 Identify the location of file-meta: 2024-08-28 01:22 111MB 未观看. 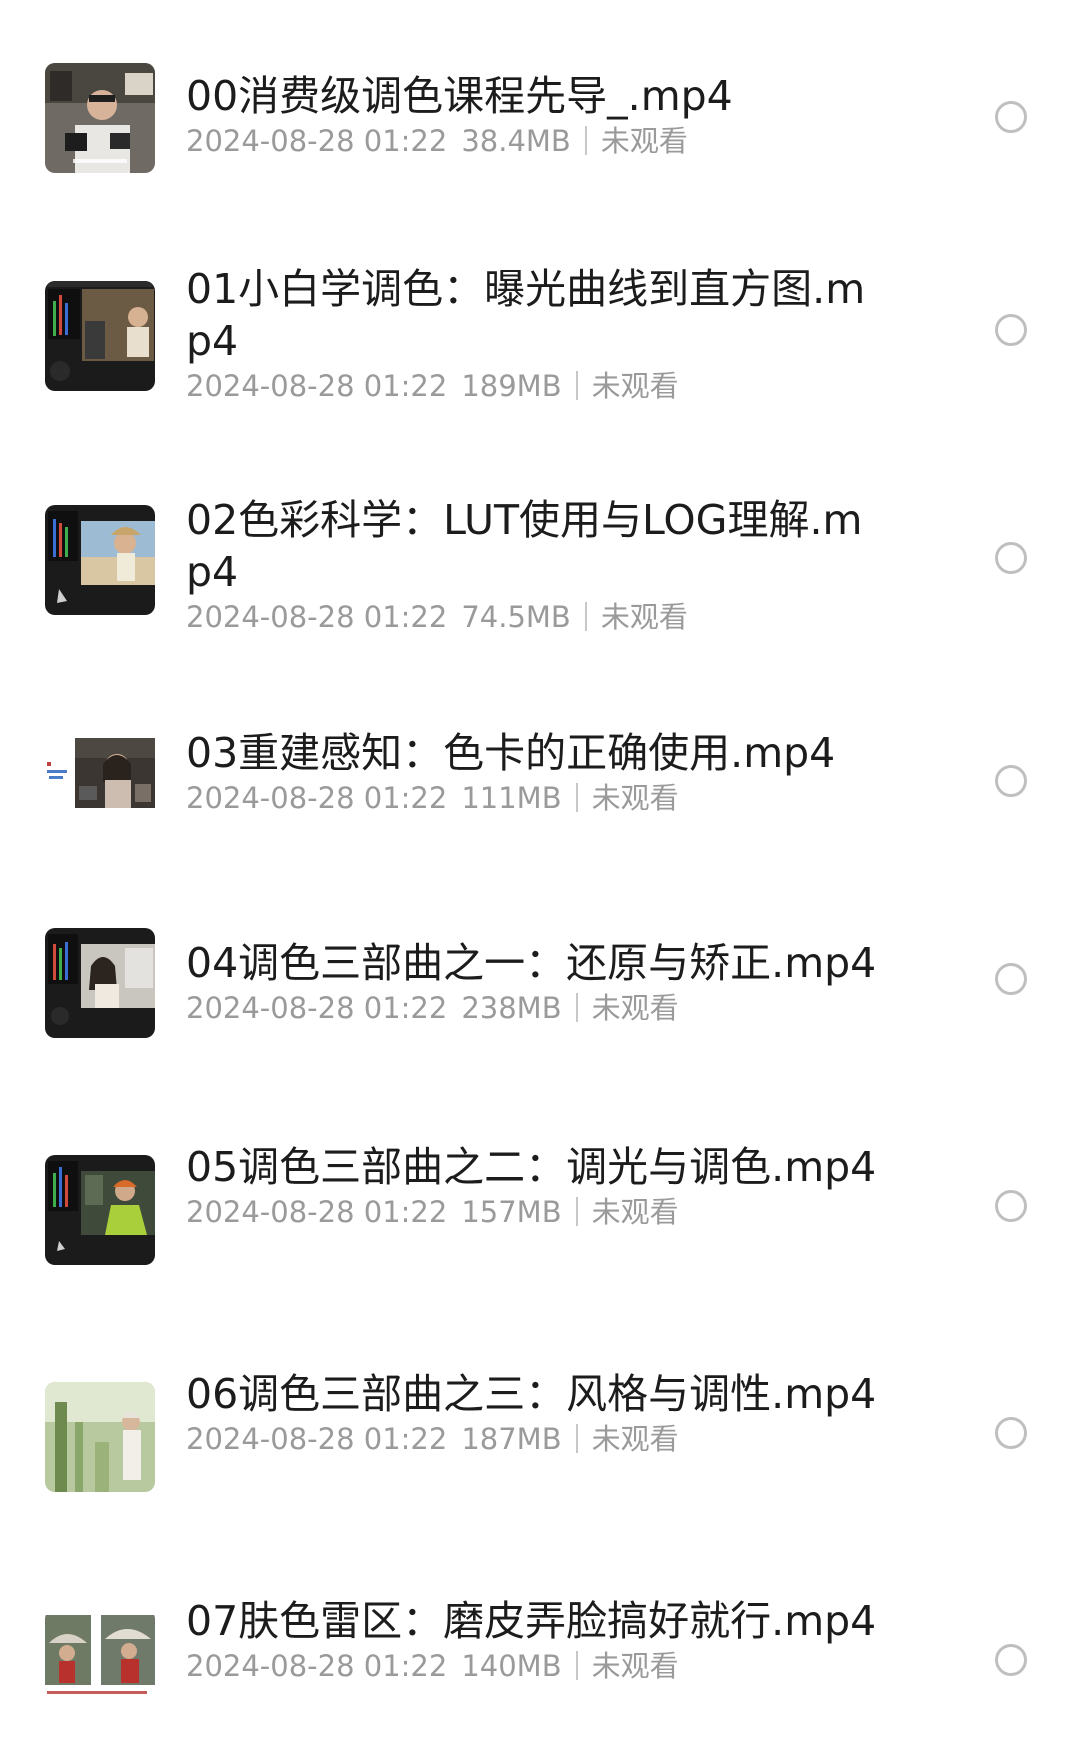
(536, 798).